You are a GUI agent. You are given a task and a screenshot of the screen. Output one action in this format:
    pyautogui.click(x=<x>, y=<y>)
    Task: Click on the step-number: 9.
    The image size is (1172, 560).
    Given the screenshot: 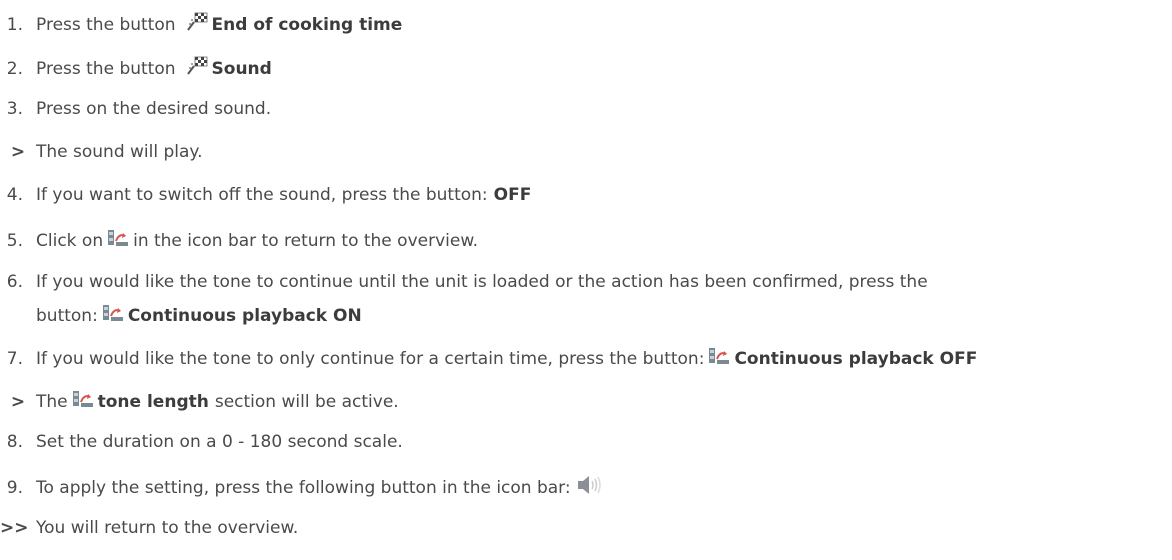 What is the action you would take?
    pyautogui.click(x=14, y=487)
    